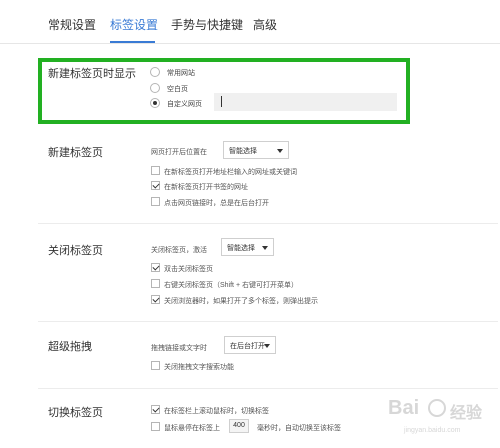 This screenshot has height=448, width=500. What do you see at coordinates (155, 103) in the screenshot?
I see `radio-custom-page` at bounding box center [155, 103].